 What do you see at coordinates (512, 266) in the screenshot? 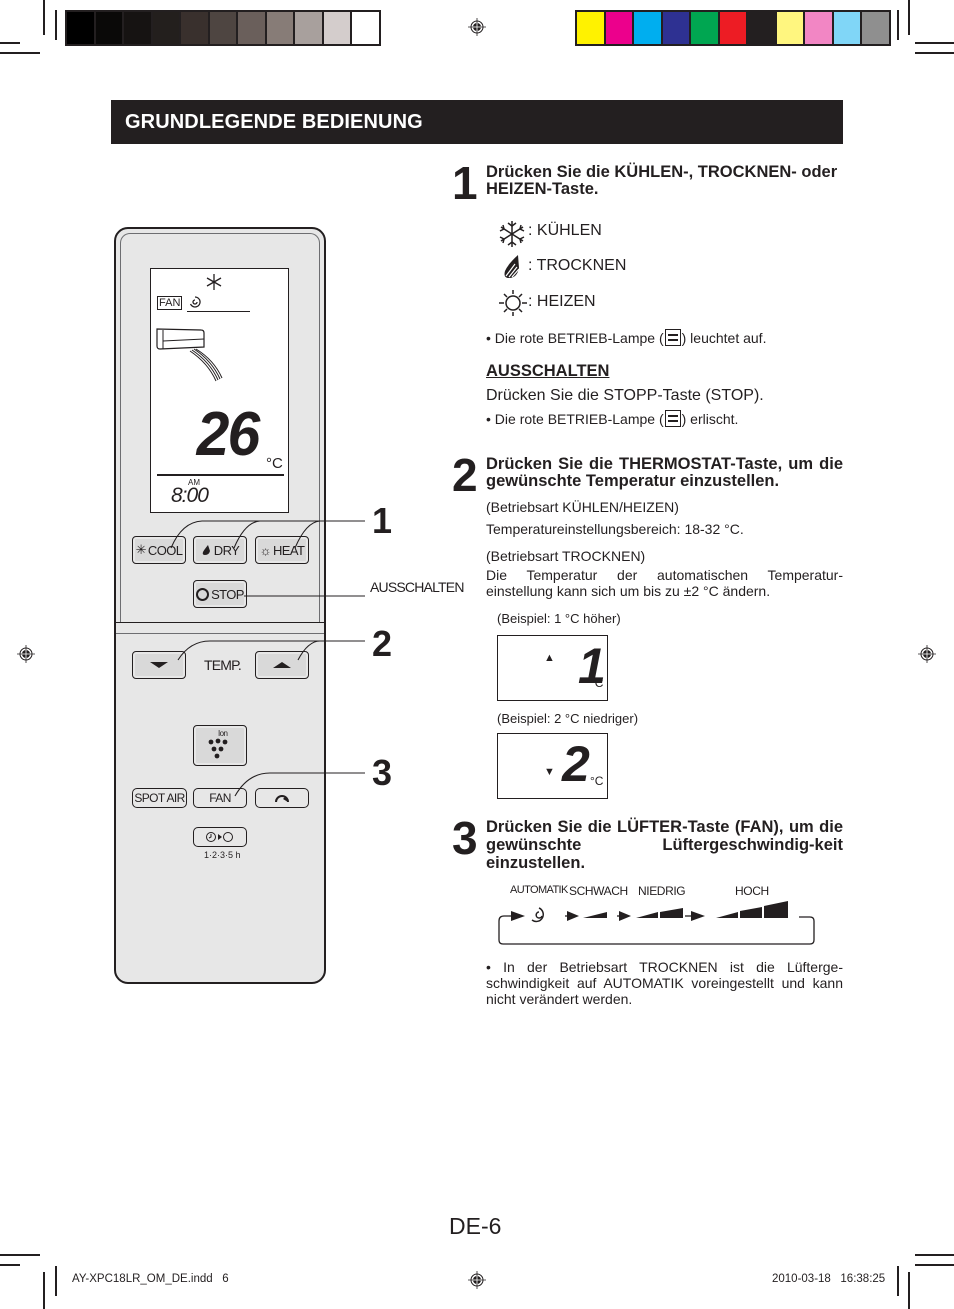
I see `droplet-icon` at bounding box center [512, 266].